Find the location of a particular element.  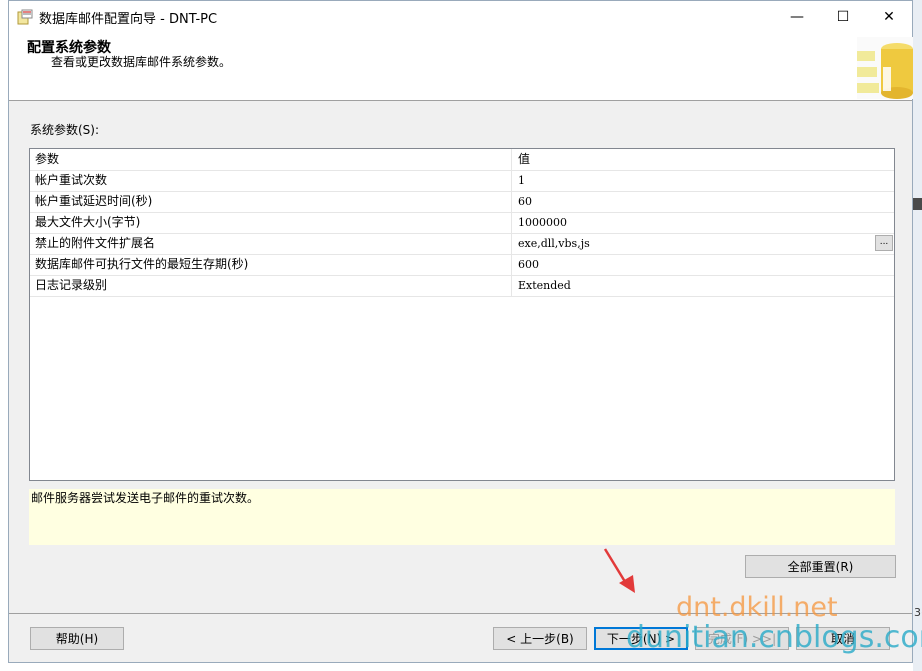

help-button: 帮助(H) is located at coordinates (77, 638).